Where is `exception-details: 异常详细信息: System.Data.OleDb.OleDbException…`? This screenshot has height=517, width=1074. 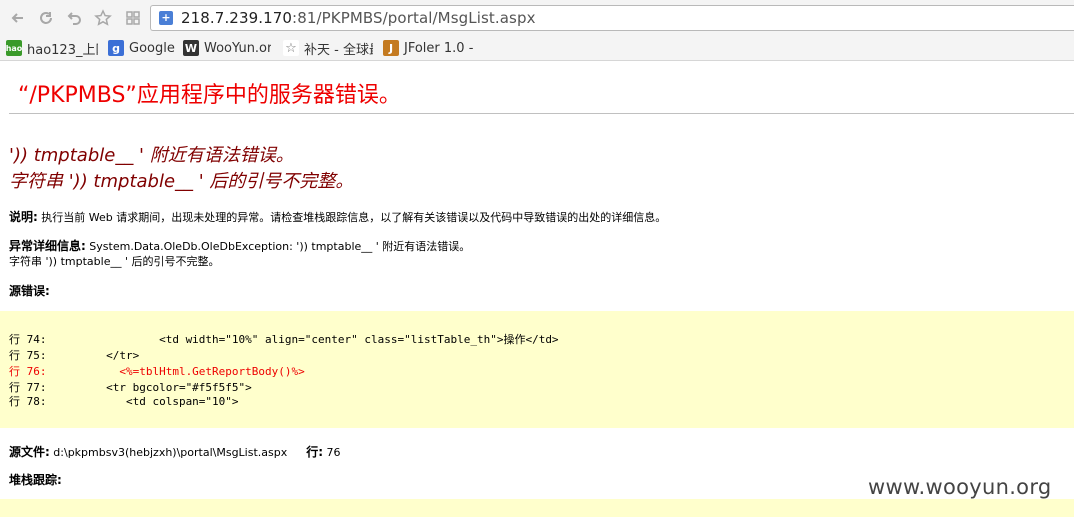 exception-details: 异常详细信息: System.Data.OleDb.OleDbException… is located at coordinates (239, 245).